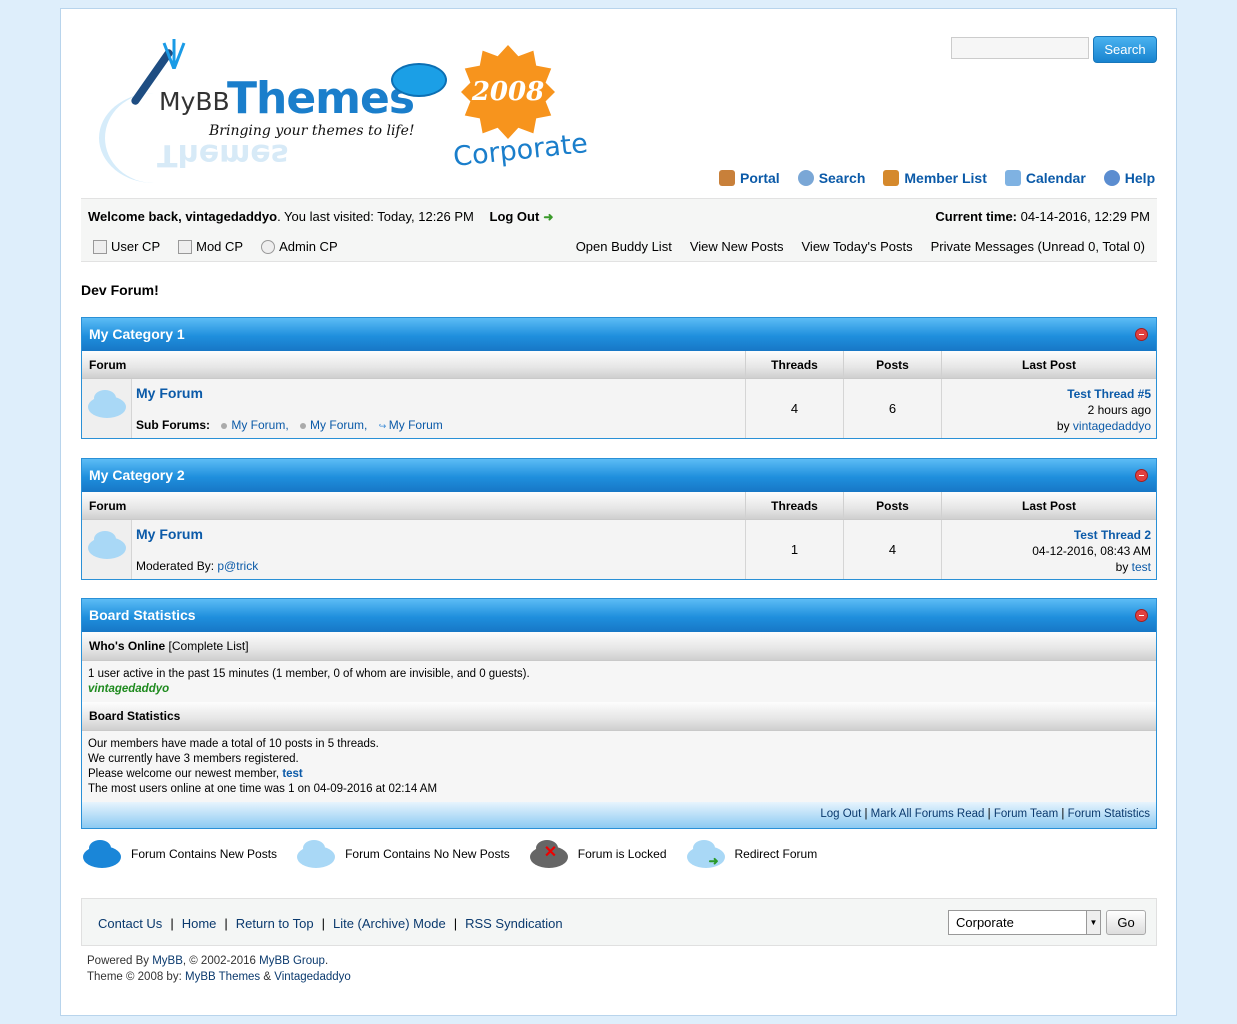 Image resolution: width=1237 pixels, height=1024 pixels. Describe the element at coordinates (142, 615) in the screenshot. I see `statistics-title: Board Statistics` at that location.